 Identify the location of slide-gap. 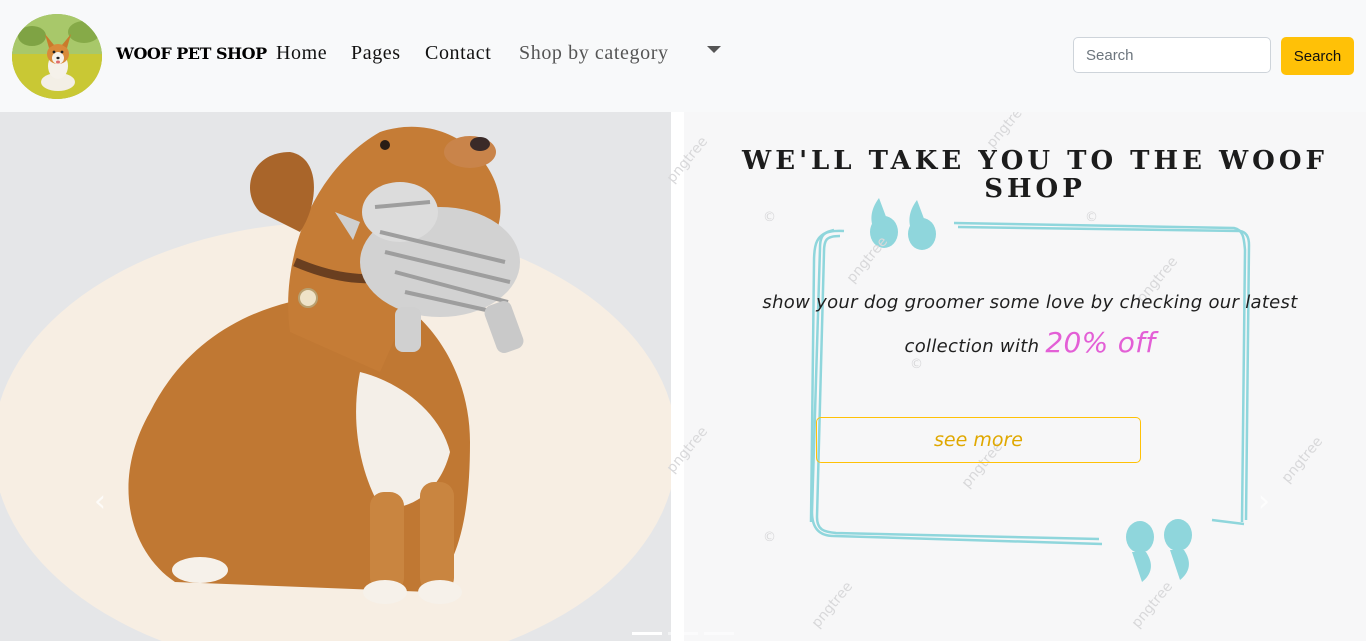
(677, 376).